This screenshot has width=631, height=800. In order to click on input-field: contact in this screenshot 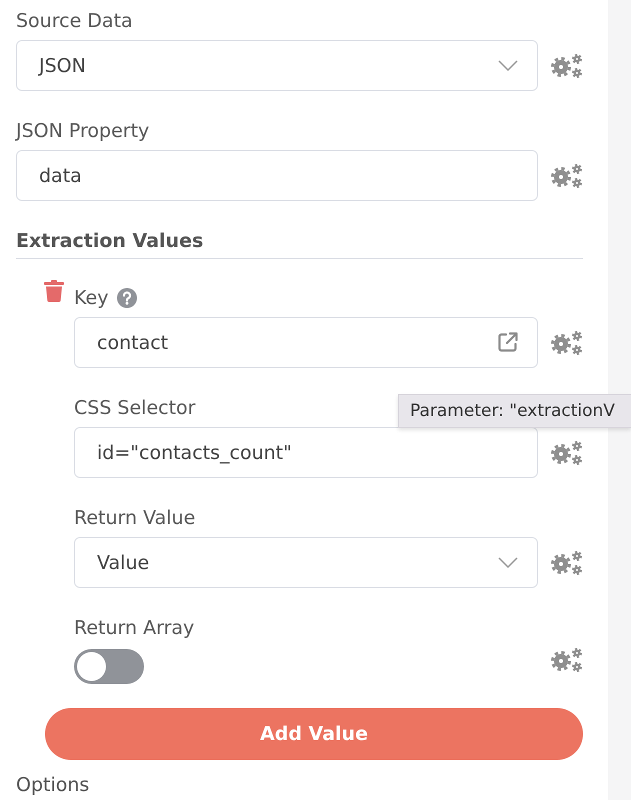, I will do `click(306, 342)`.